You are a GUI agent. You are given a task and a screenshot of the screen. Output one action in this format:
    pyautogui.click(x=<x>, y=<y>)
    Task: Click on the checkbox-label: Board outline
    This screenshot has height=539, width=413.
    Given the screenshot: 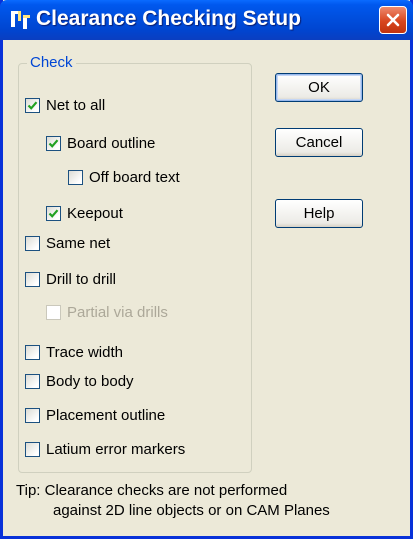 What is the action you would take?
    pyautogui.click(x=111, y=143)
    